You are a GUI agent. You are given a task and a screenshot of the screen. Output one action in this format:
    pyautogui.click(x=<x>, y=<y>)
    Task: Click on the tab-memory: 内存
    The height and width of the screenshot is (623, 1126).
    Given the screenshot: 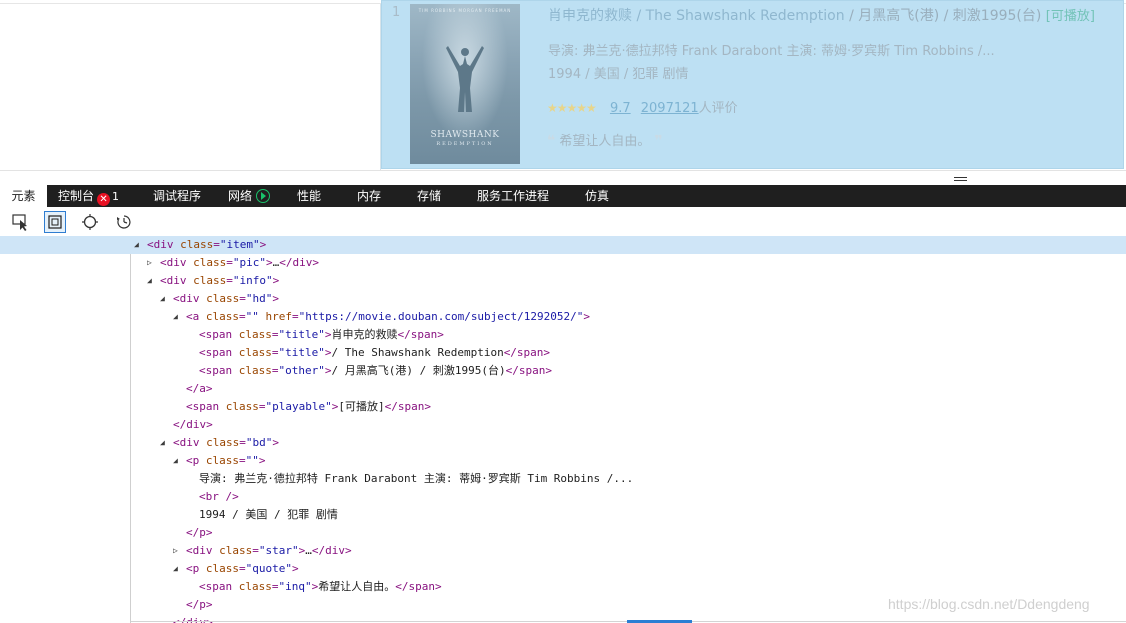 What is the action you would take?
    pyautogui.click(x=369, y=196)
    